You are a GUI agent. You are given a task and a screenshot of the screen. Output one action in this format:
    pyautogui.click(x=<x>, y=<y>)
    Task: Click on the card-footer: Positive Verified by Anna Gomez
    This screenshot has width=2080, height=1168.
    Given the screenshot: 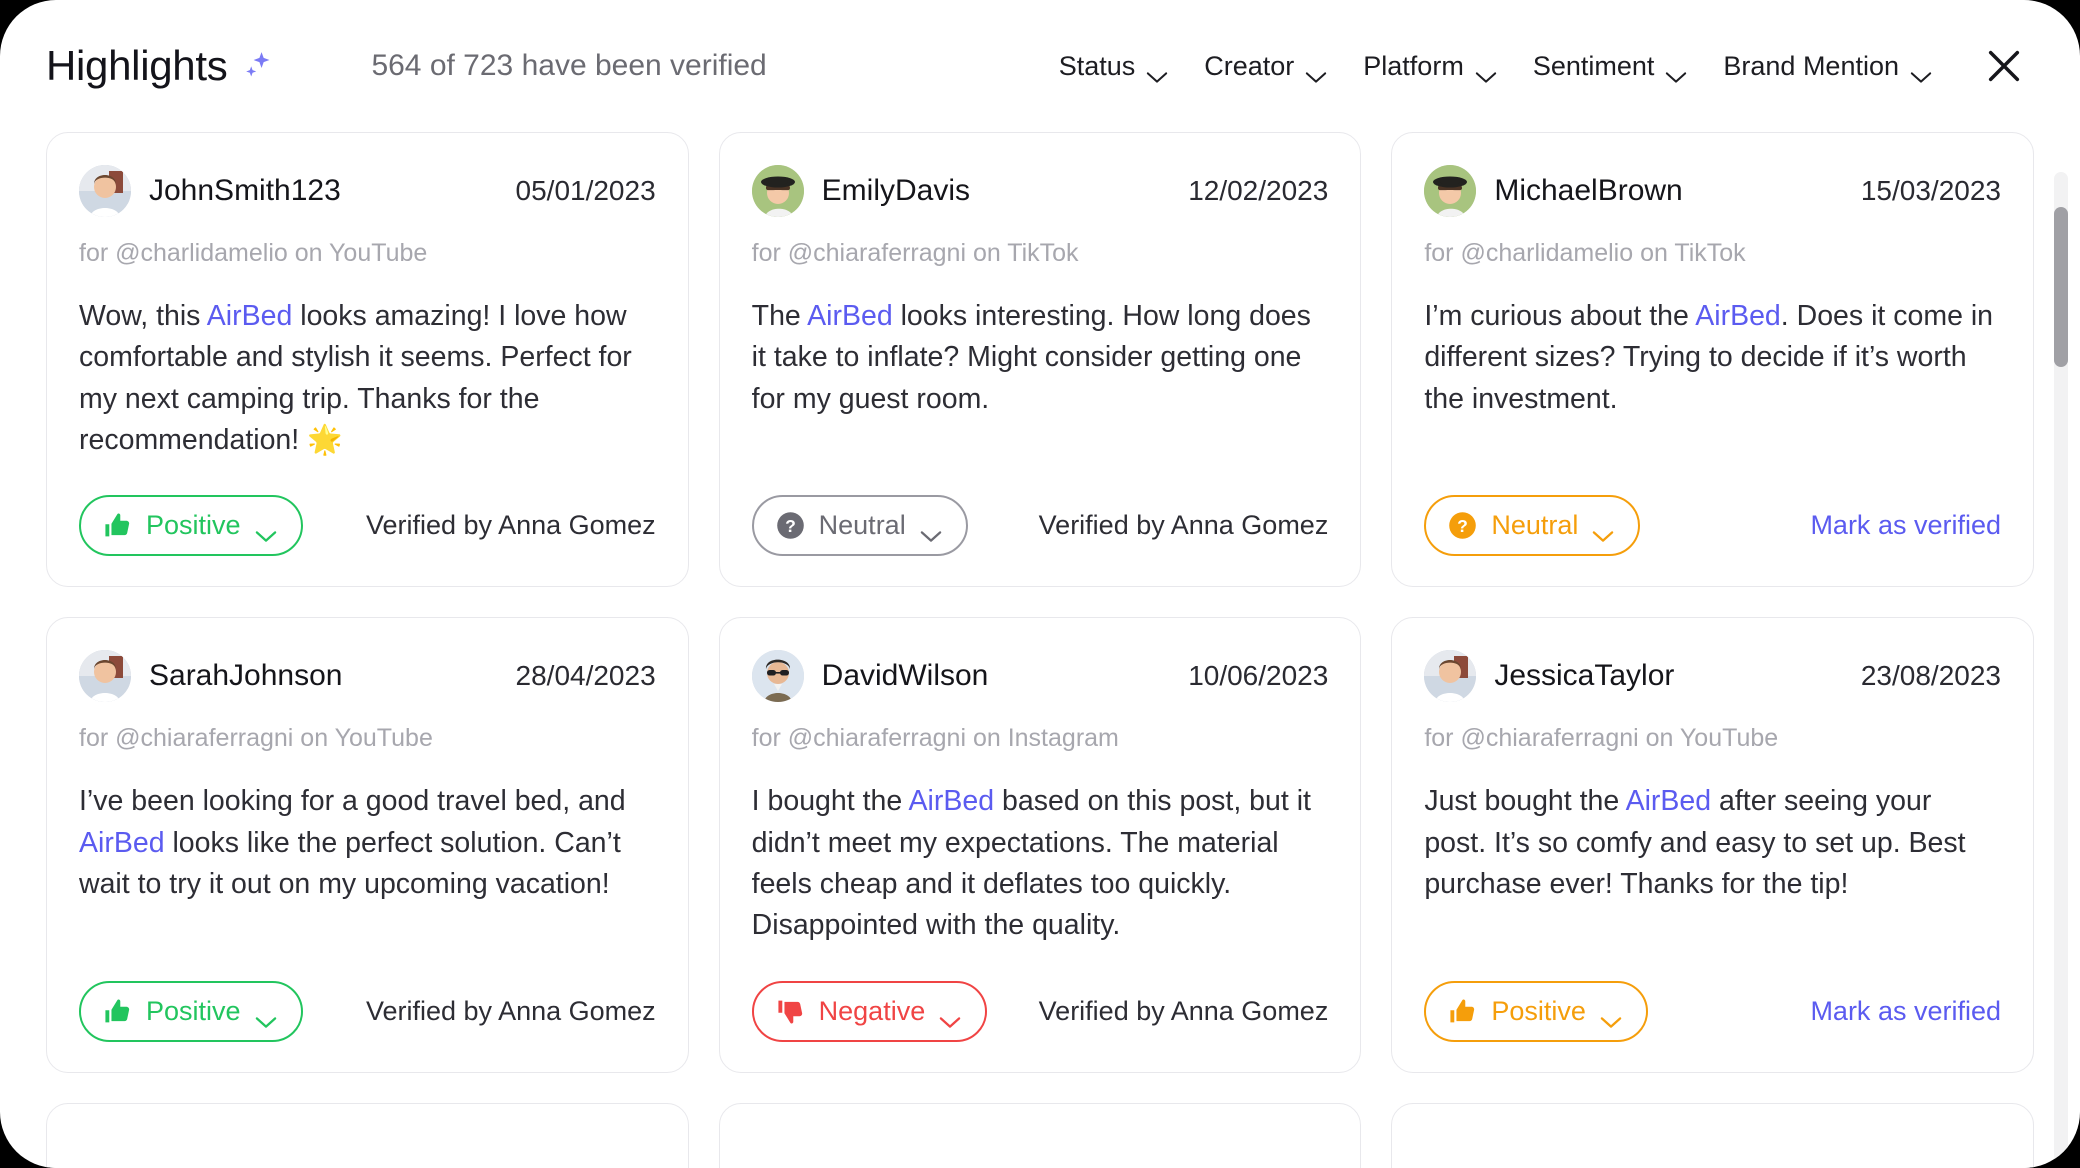 What is the action you would take?
    pyautogui.click(x=367, y=994)
    